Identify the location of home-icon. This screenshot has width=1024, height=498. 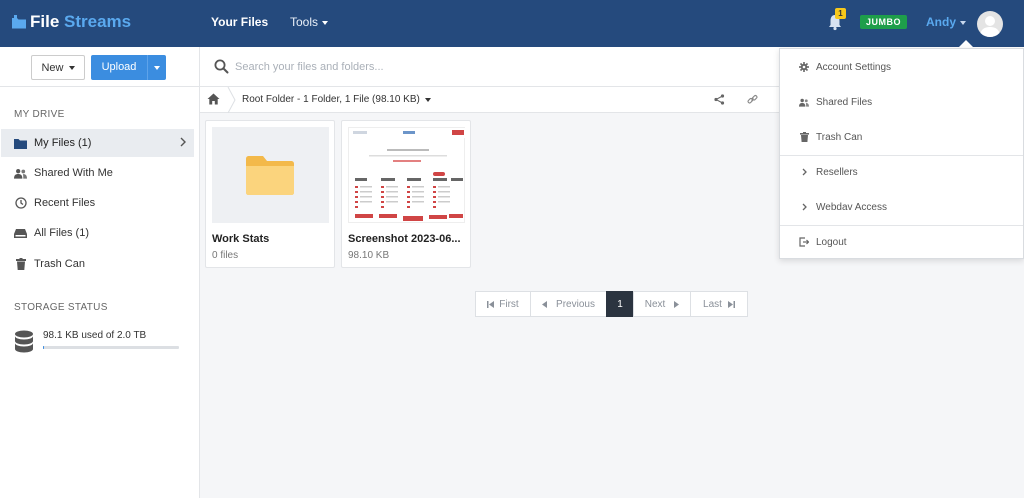
(213, 99).